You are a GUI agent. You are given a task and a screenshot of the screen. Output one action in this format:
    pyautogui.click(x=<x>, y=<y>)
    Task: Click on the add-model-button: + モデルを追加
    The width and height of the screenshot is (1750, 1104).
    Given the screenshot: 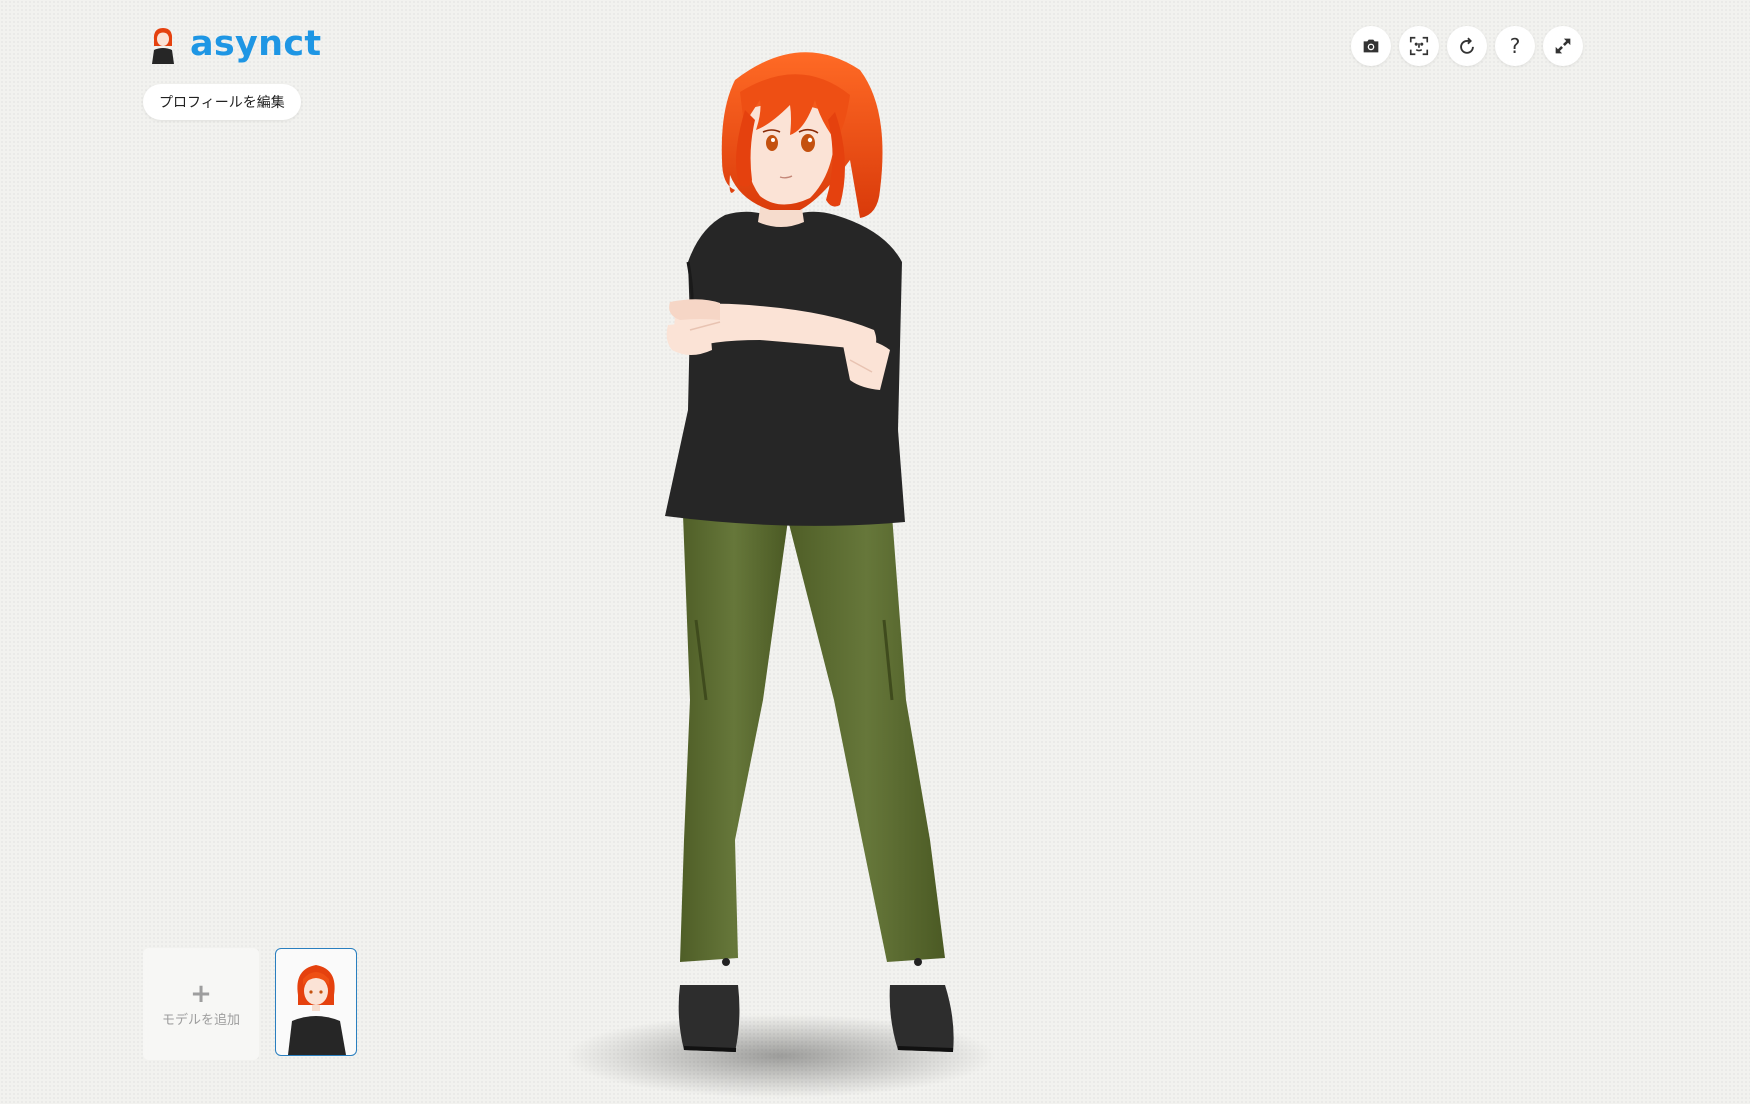 What is the action you would take?
    pyautogui.click(x=201, y=1004)
    